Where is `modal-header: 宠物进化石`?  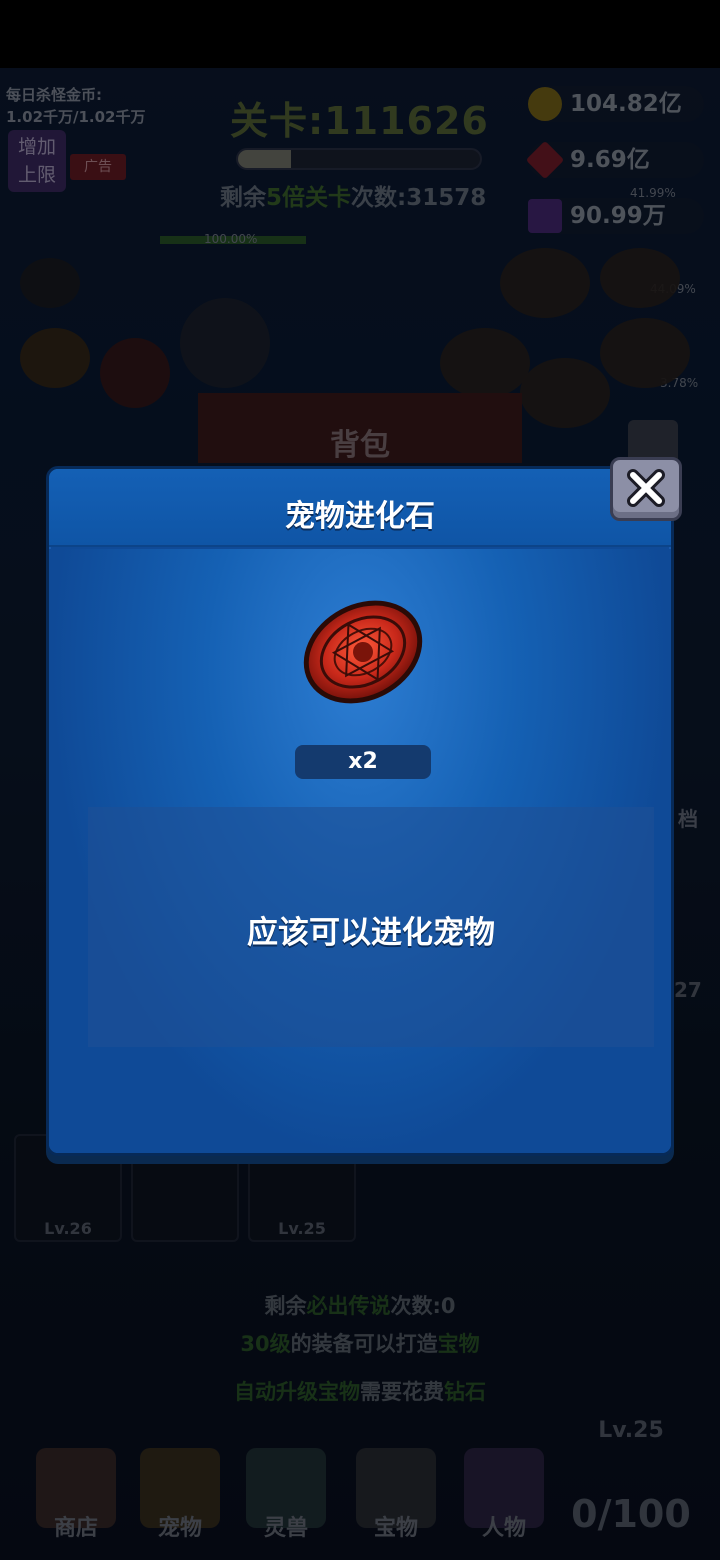
modal-header: 宠物进化石 is located at coordinates (360, 508).